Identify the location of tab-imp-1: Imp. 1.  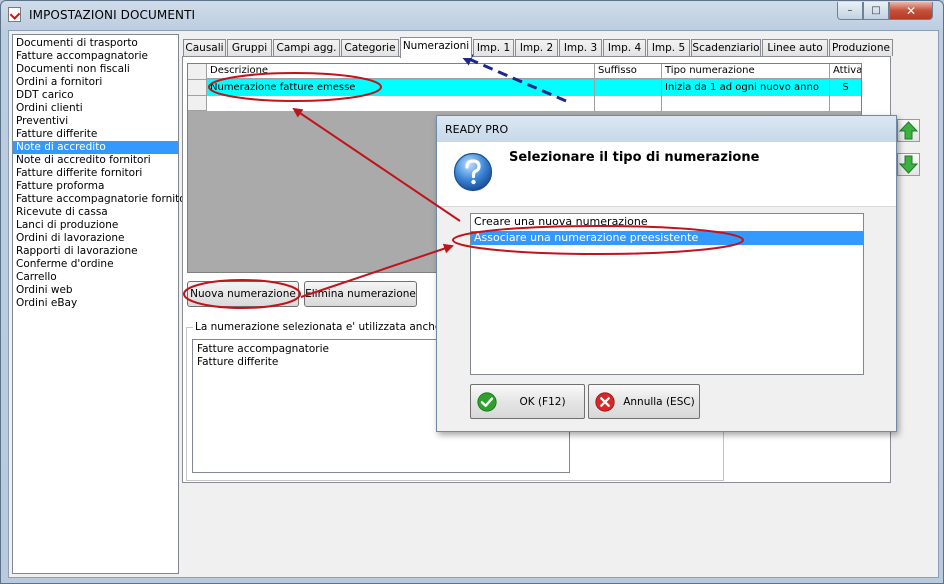
(493, 47).